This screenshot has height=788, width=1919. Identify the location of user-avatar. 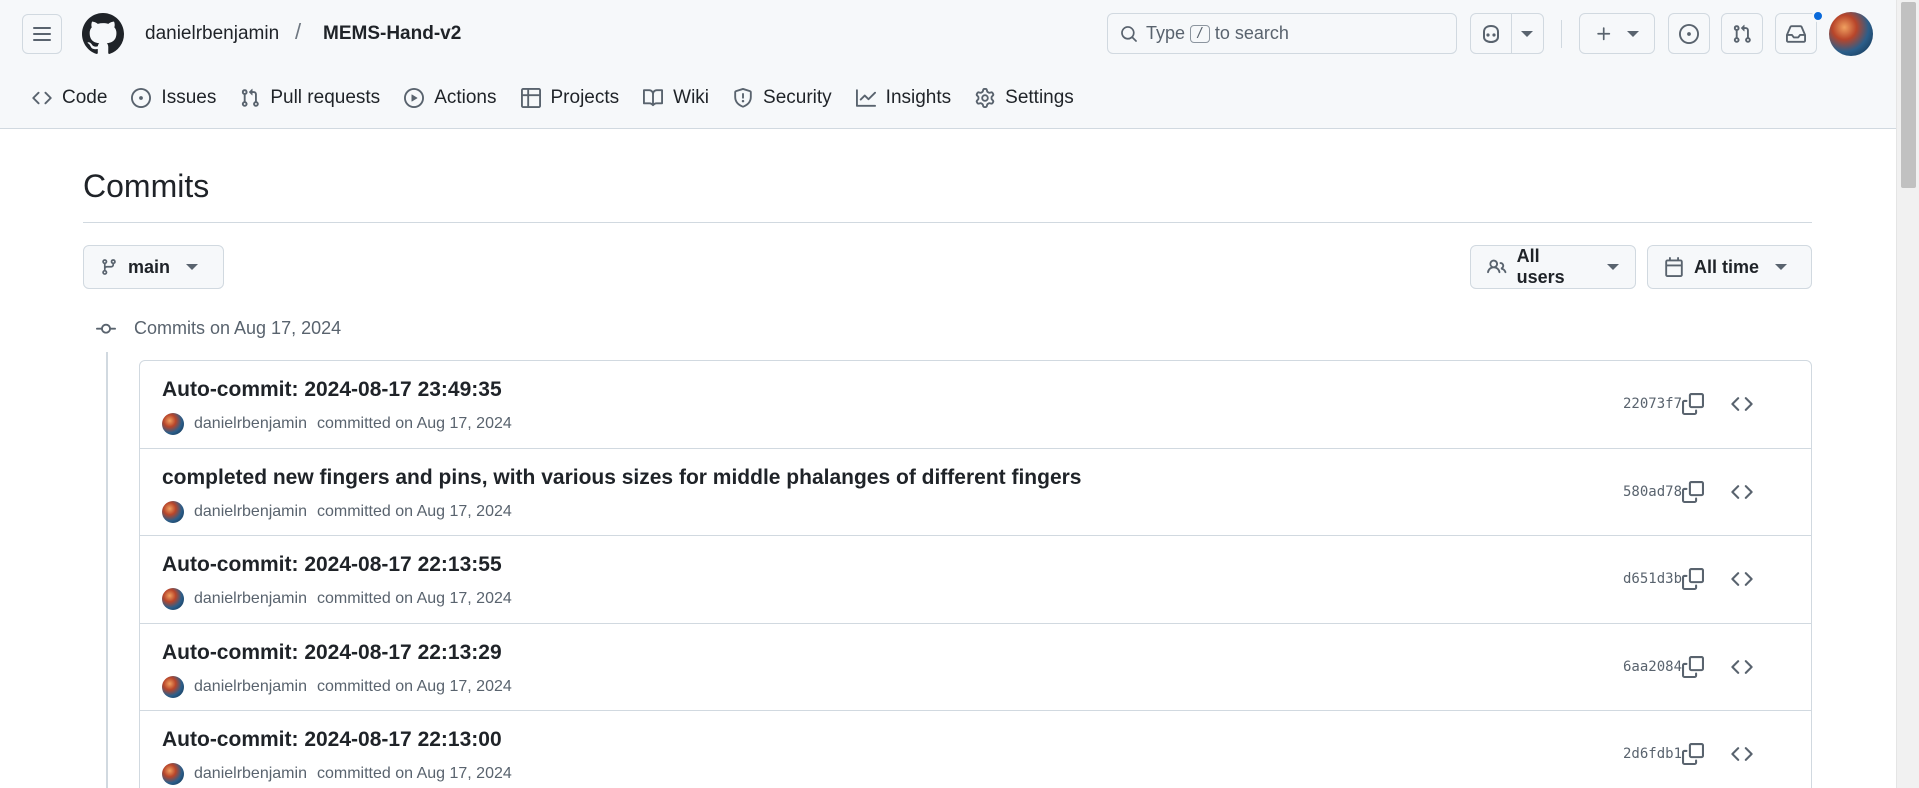
(1851, 34).